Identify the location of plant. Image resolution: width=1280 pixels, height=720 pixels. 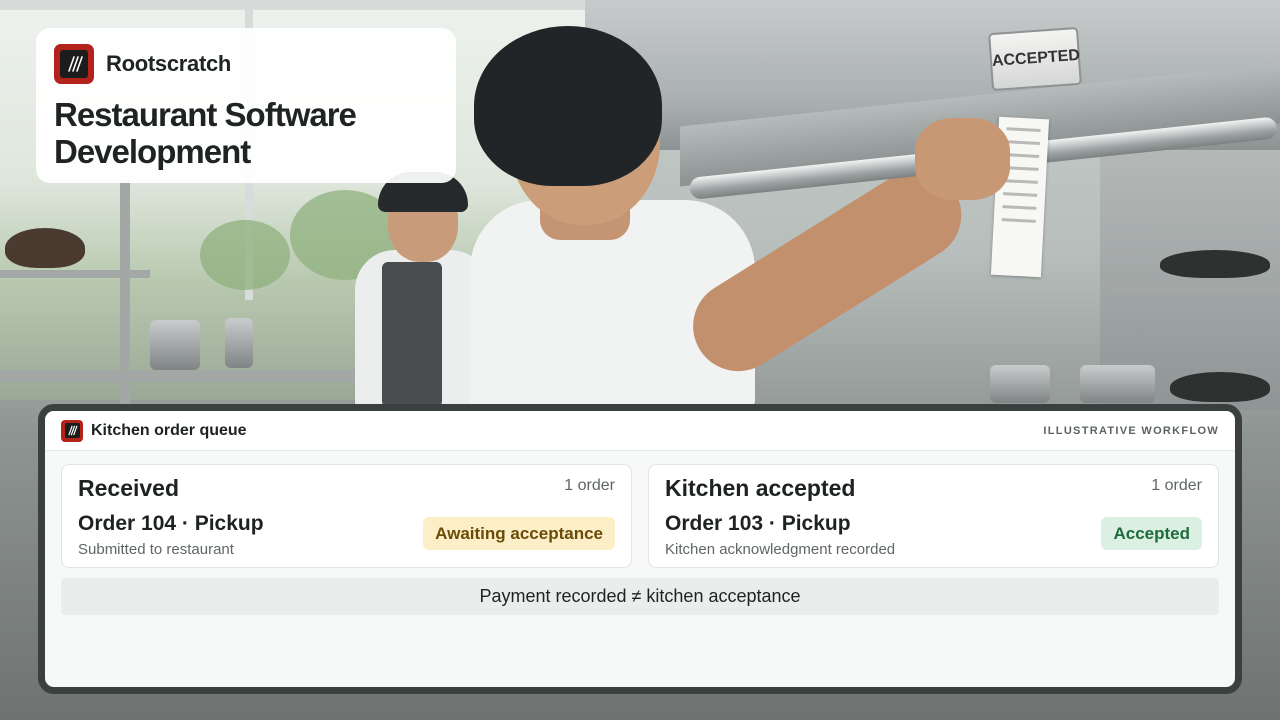
(245, 255).